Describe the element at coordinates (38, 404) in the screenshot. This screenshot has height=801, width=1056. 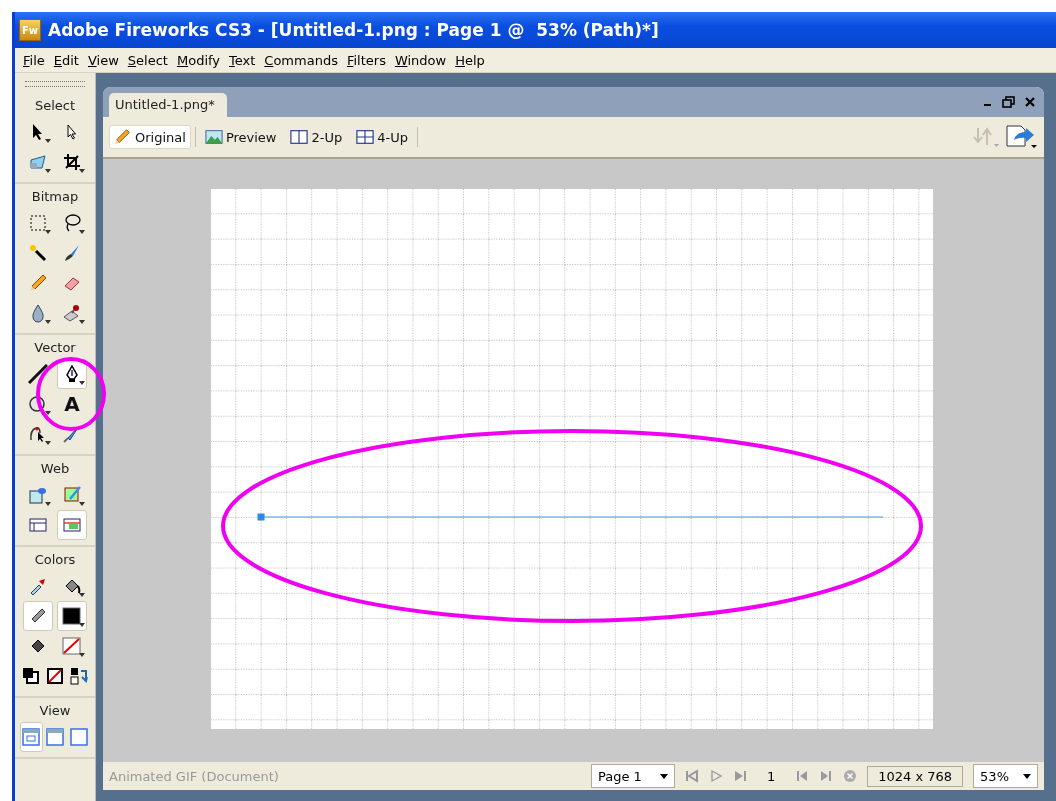
I see `ellipse-icon` at that location.